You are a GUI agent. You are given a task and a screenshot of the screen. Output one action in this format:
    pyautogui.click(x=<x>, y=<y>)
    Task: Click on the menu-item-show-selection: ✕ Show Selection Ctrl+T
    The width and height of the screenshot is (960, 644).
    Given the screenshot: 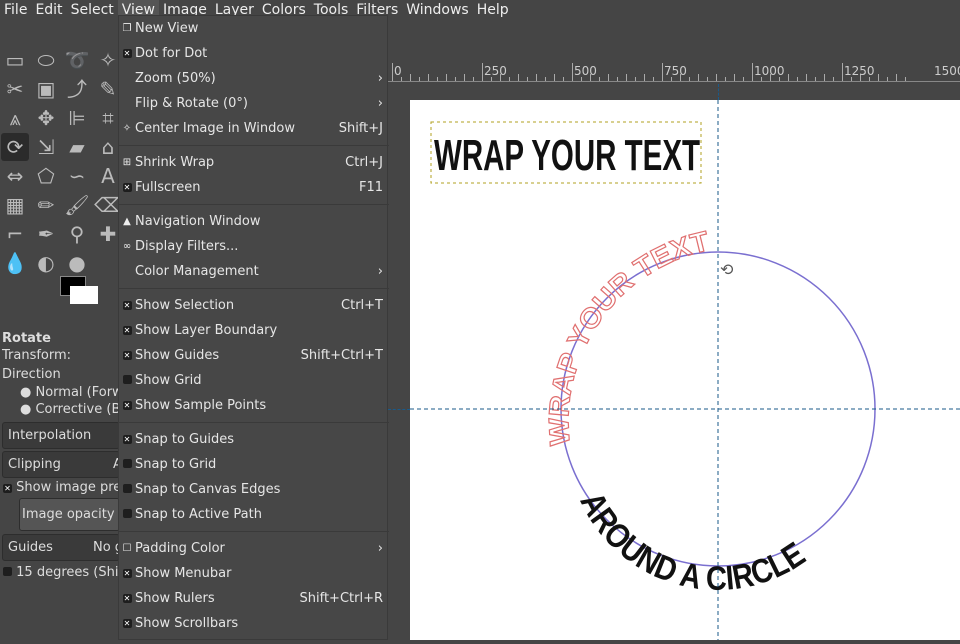 What is the action you would take?
    pyautogui.click(x=254, y=305)
    